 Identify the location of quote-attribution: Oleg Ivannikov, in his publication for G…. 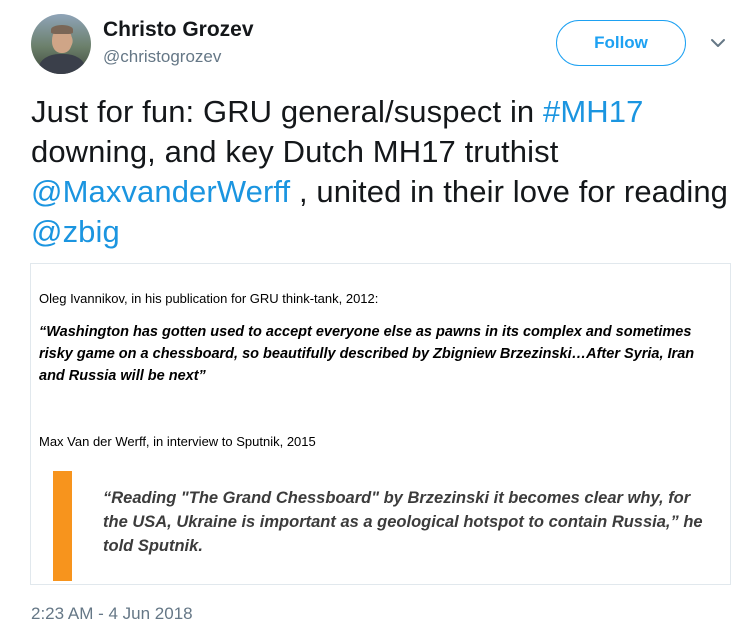
(209, 298).